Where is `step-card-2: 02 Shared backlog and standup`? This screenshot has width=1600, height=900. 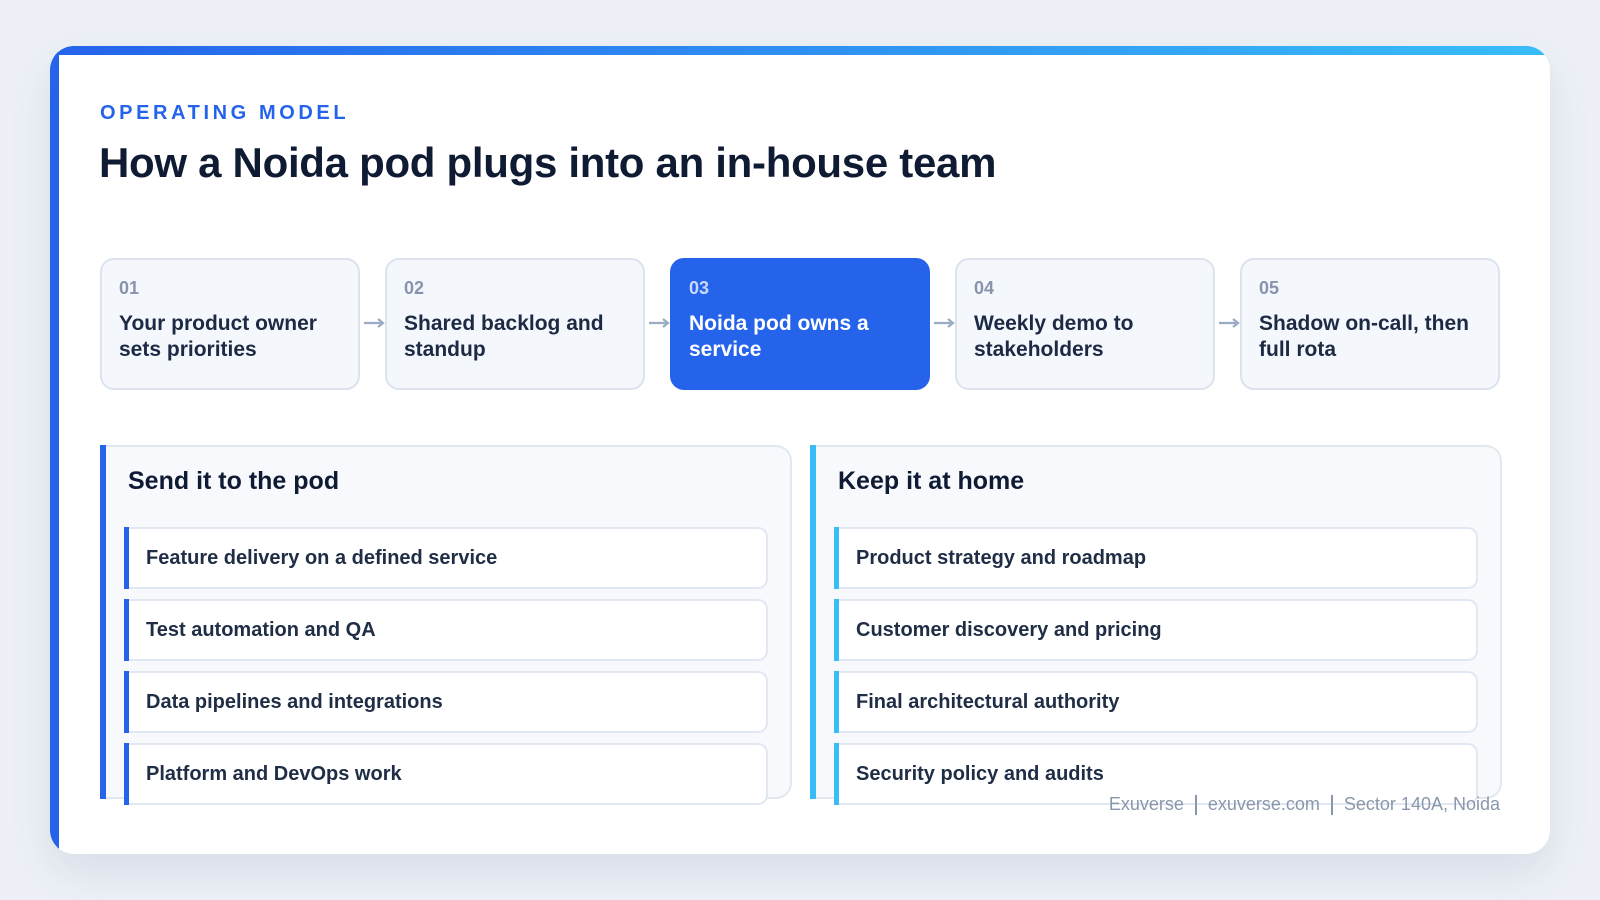 step-card-2: 02 Shared backlog and standup is located at coordinates (515, 324).